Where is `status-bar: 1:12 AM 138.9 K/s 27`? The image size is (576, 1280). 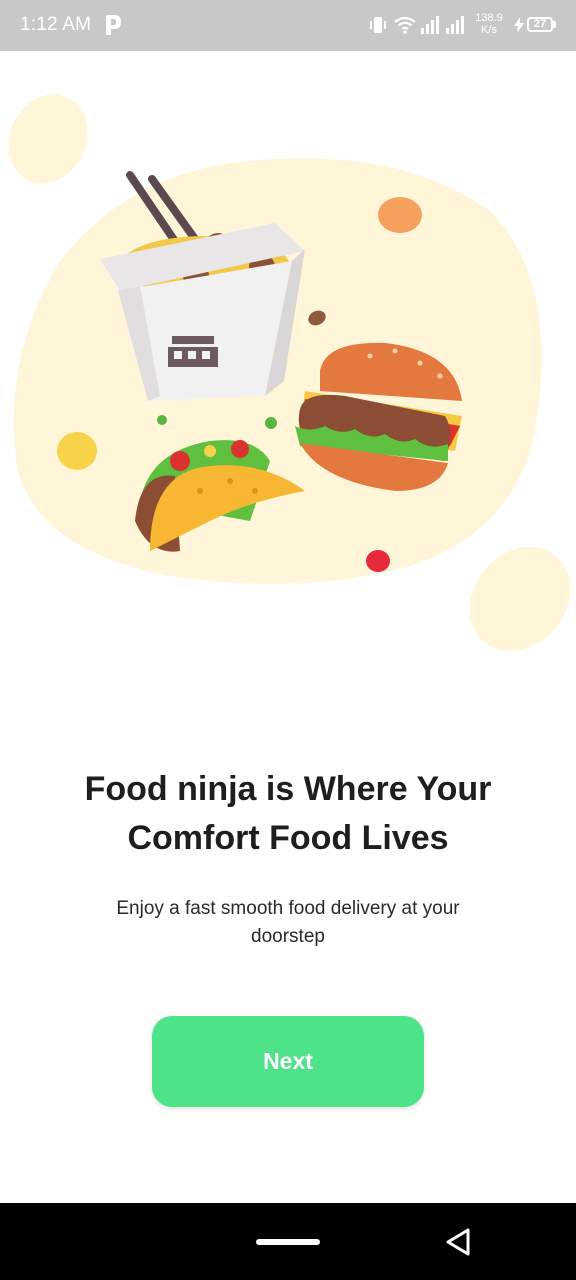
status-bar: 1:12 AM 138.9 K/s 27 is located at coordinates (288, 25).